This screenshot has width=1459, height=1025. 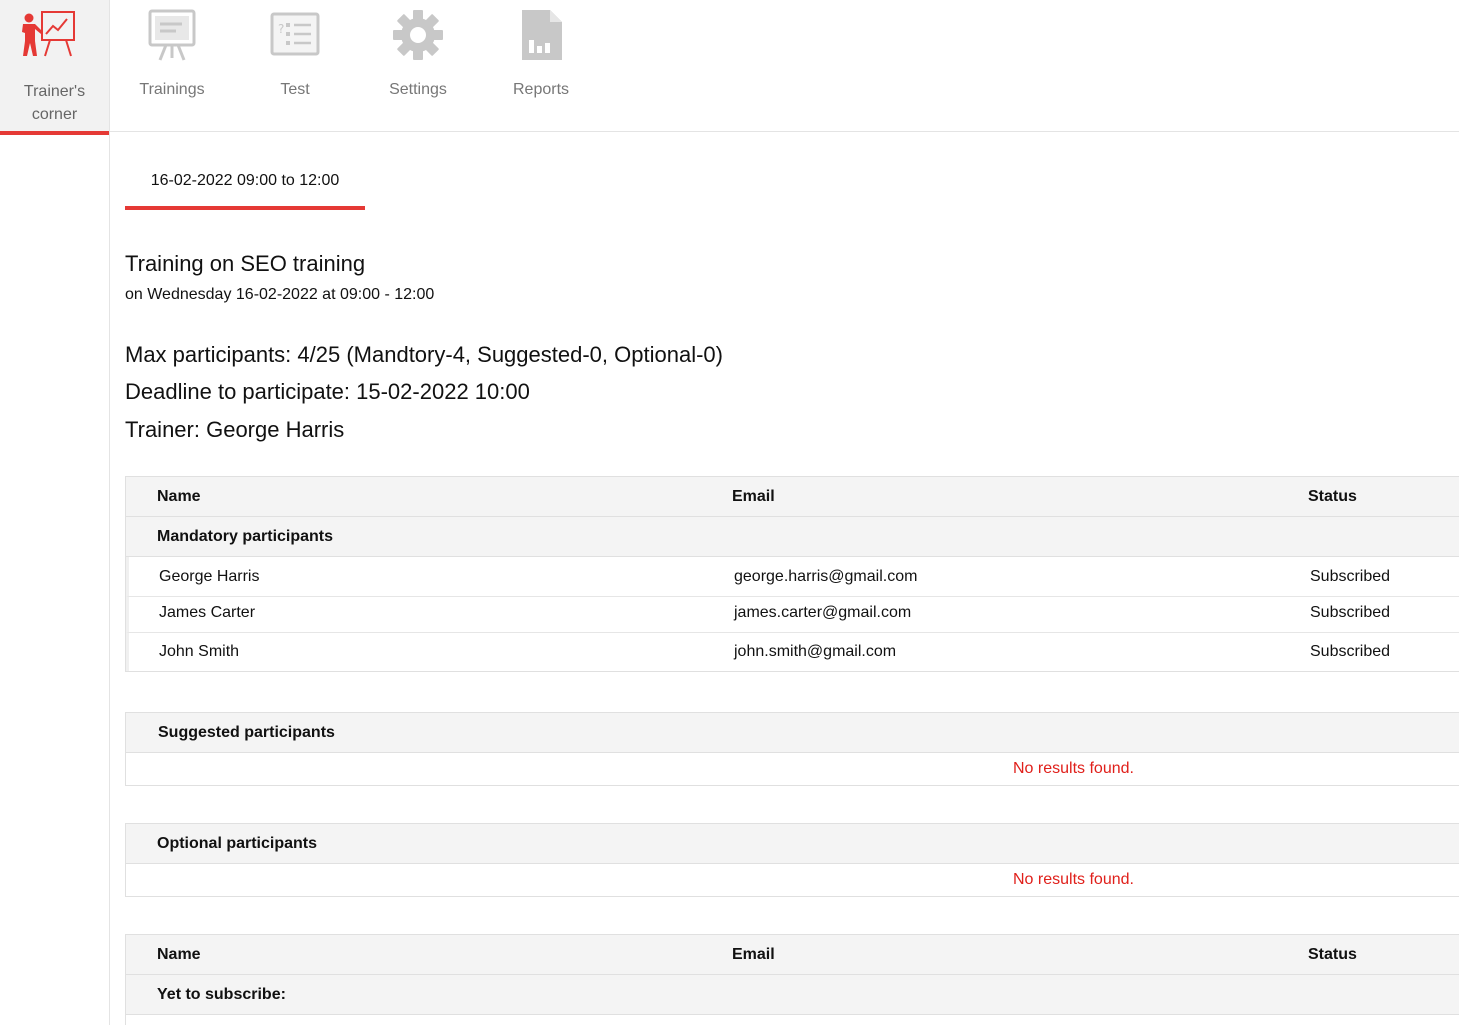 I want to click on tab-session-date: 16-02-2022 09:00 to 12:00, so click(x=245, y=189).